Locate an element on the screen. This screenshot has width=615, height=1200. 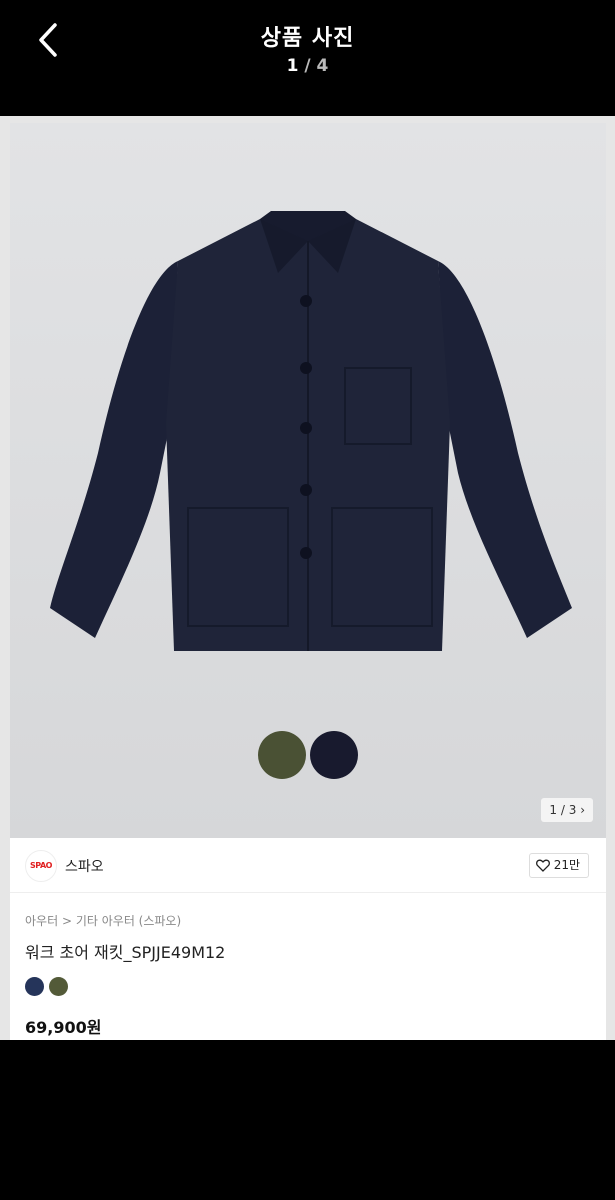
photo-pager: 1 / 3 › is located at coordinates (567, 810).